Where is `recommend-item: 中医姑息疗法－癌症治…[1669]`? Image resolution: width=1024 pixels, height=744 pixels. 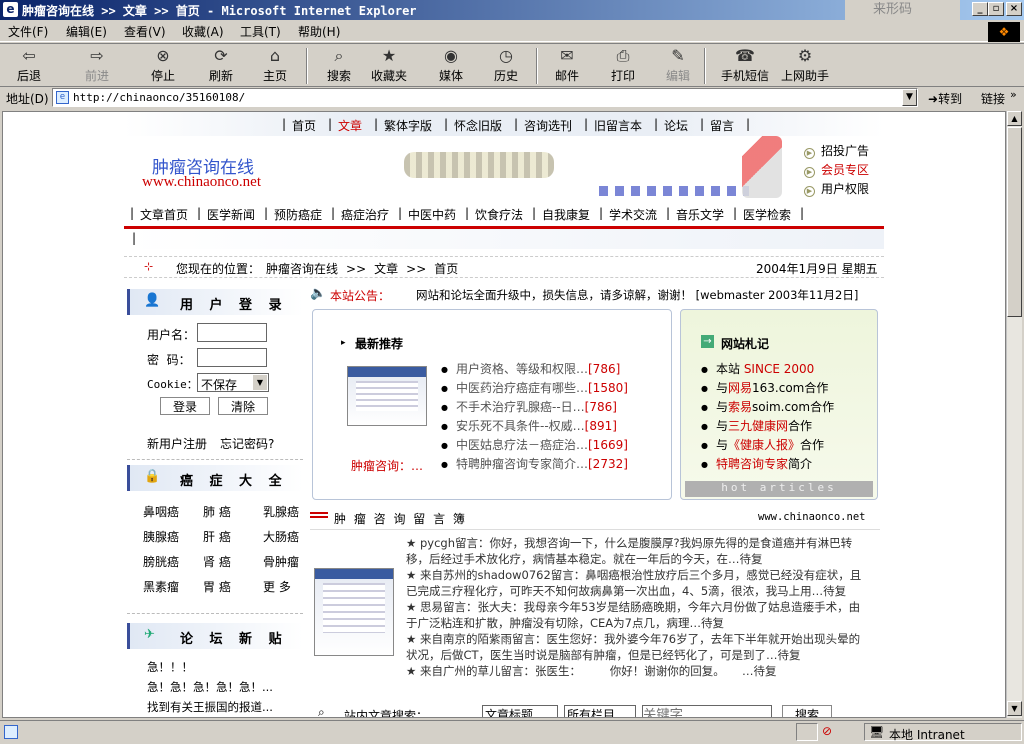 recommend-item: 中医姑息疗法－癌症治…[1669] is located at coordinates (534, 444).